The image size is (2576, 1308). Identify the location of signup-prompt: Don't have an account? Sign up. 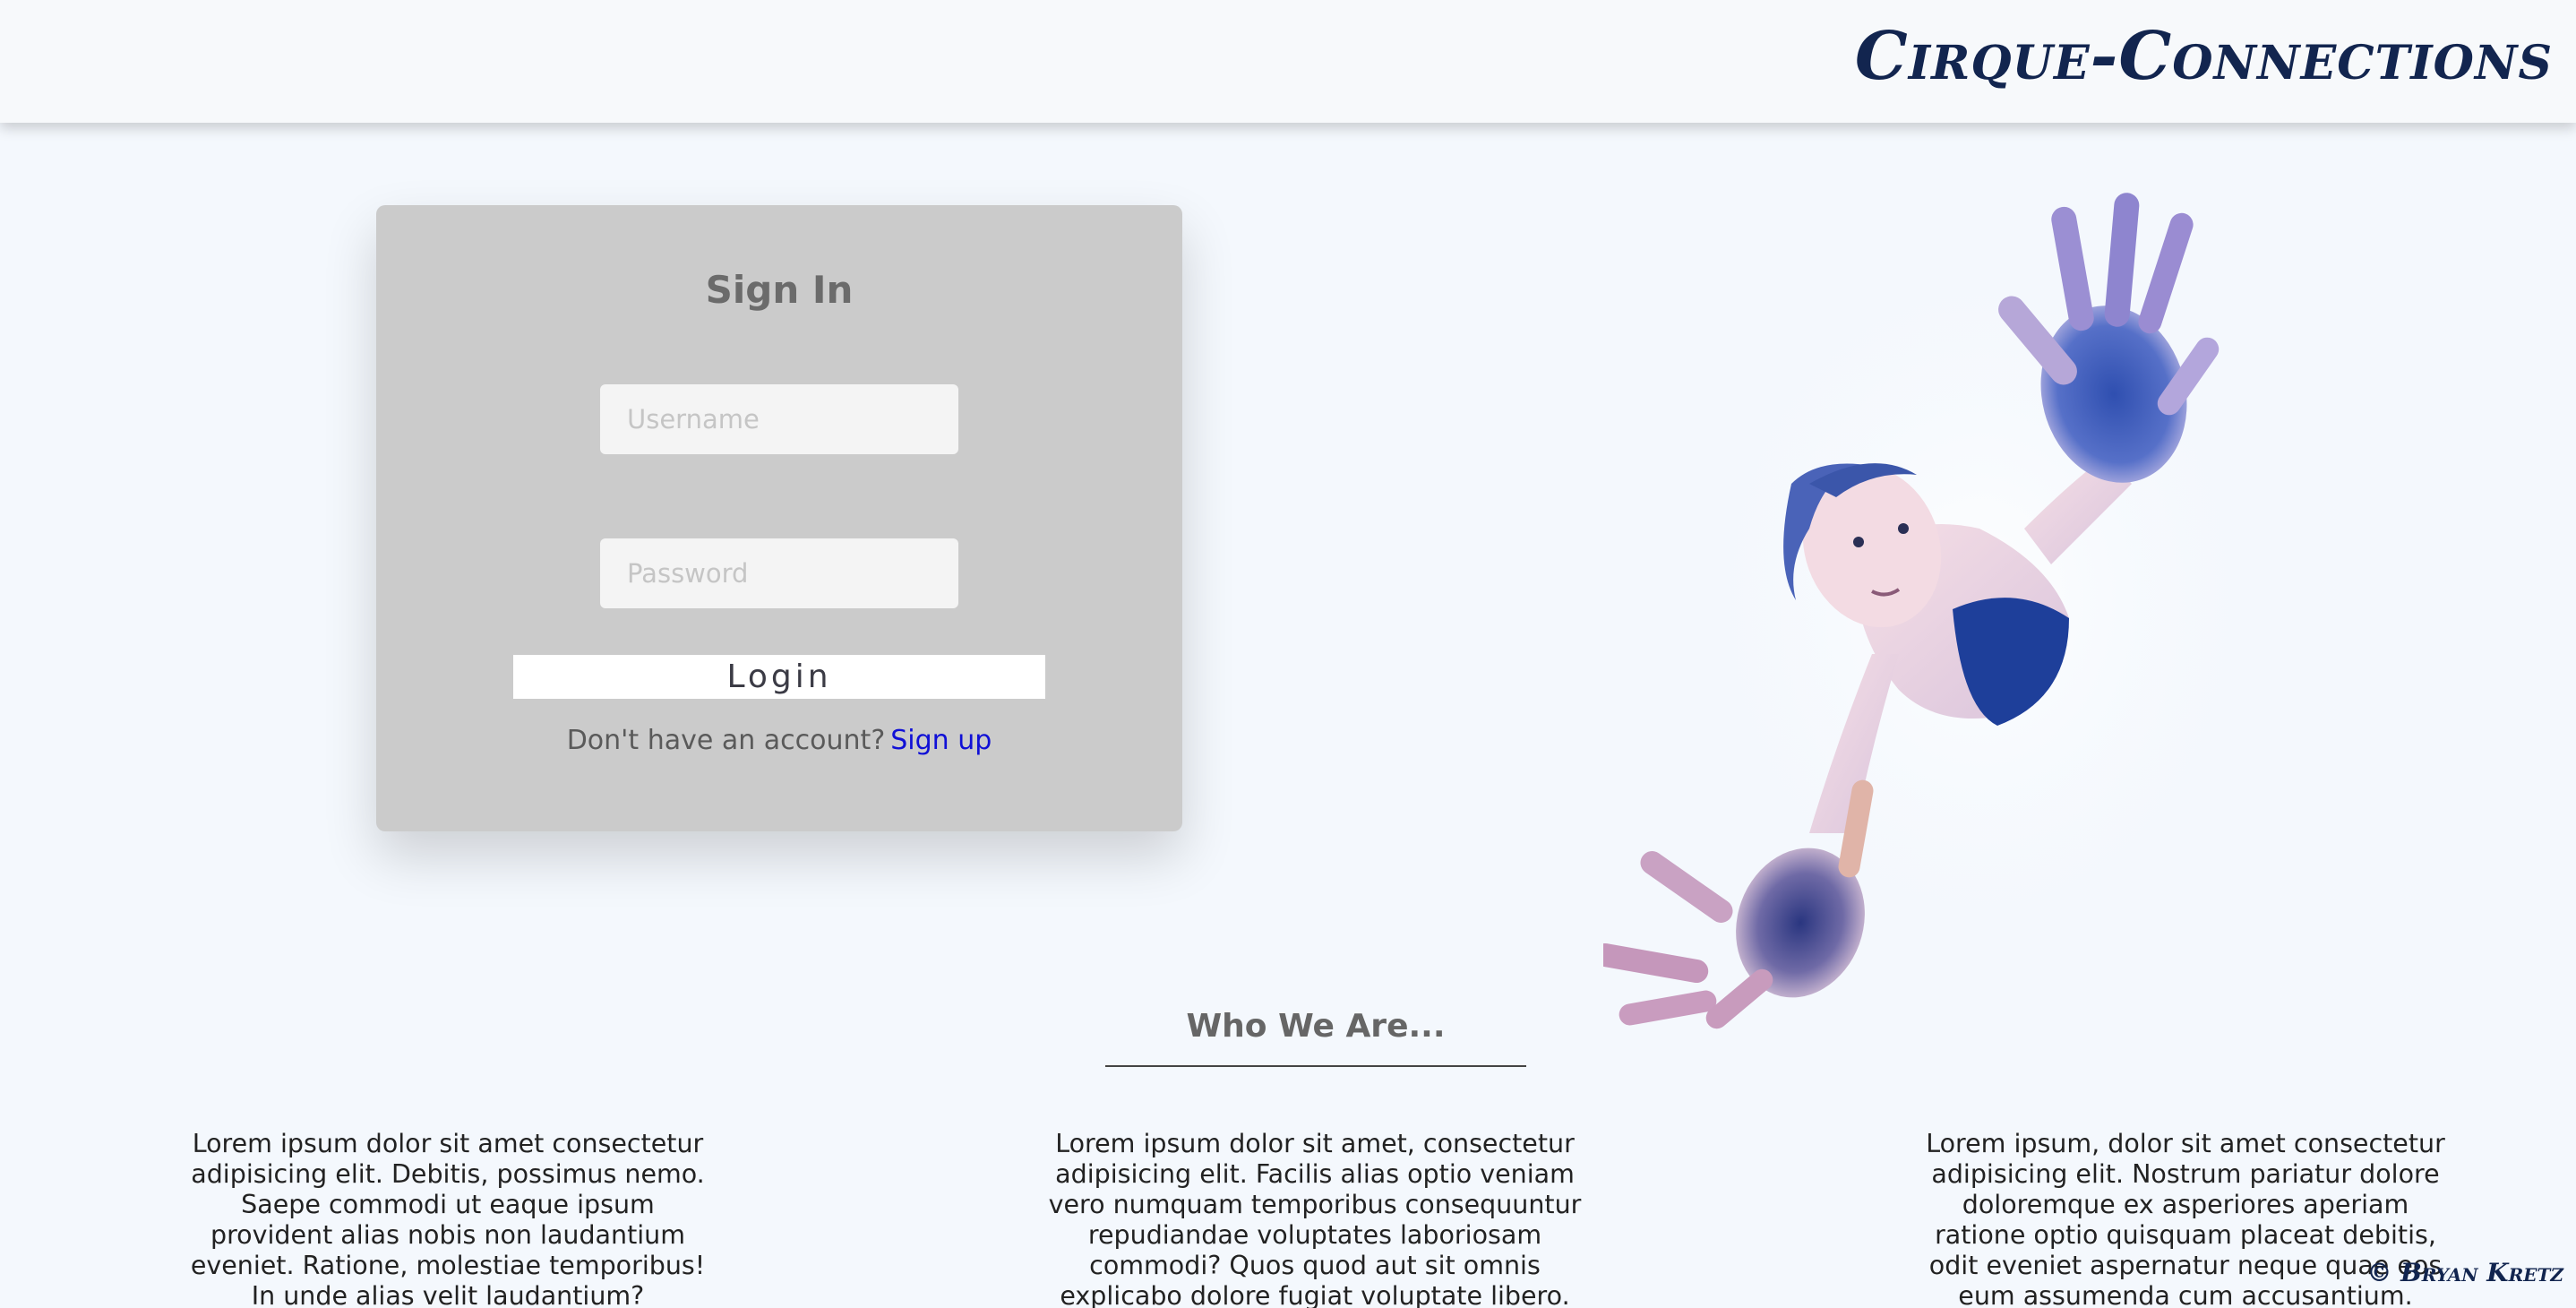
(779, 740).